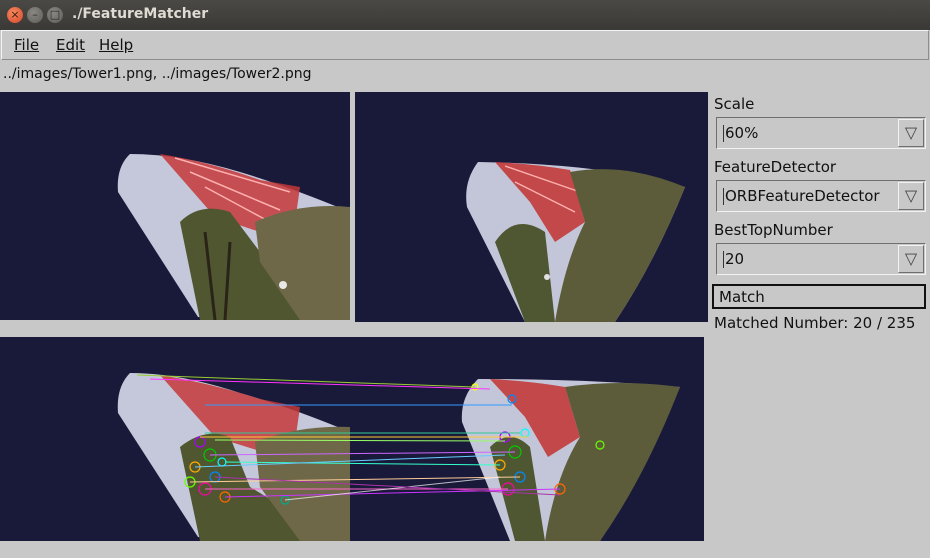  I want to click on title-bar: × – □ ./FeatureMatcher, so click(465, 15).